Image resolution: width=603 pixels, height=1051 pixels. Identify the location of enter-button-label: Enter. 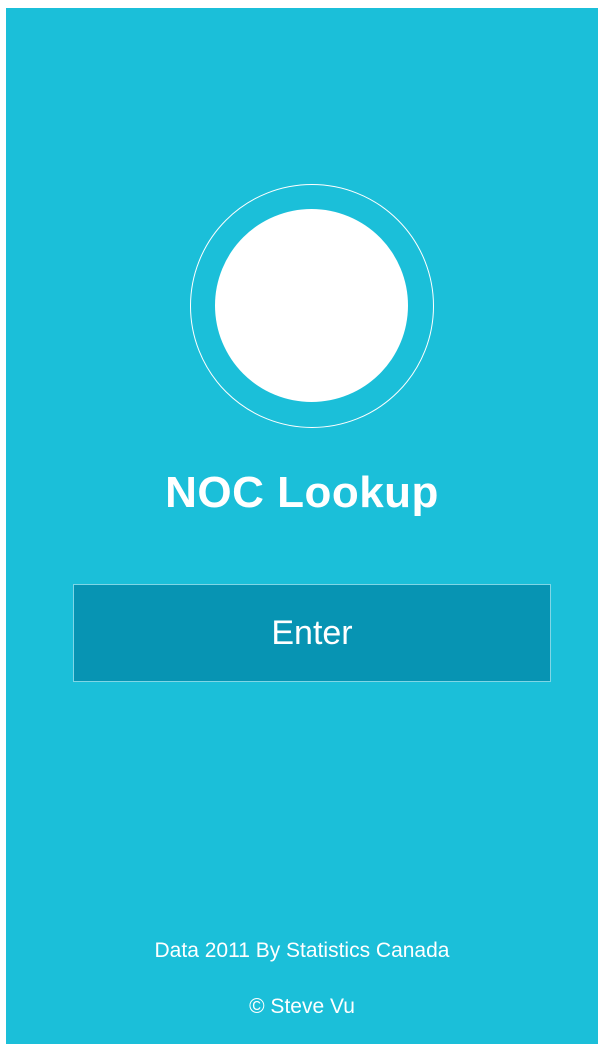
(312, 633).